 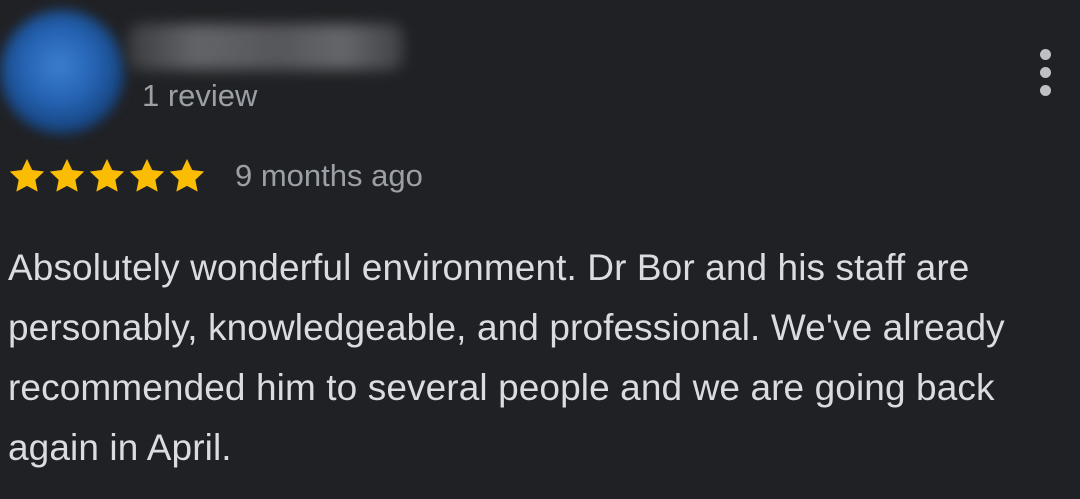 What do you see at coordinates (329, 175) in the screenshot?
I see `review-time-ago: 9 months ago` at bounding box center [329, 175].